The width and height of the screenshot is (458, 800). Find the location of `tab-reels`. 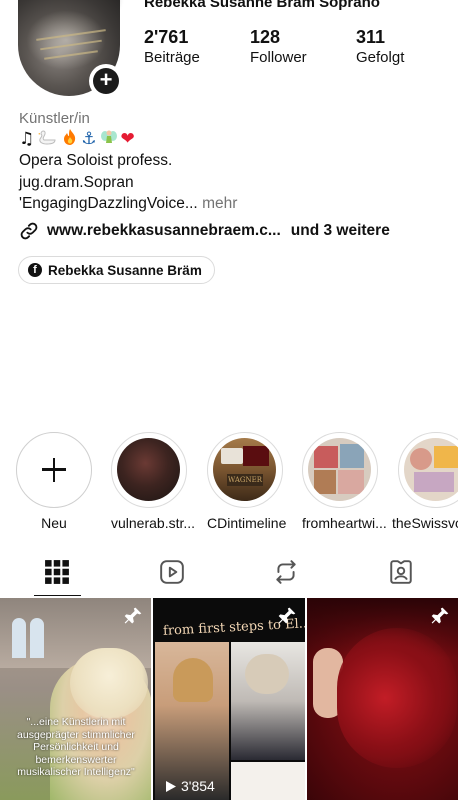

tab-reels is located at coordinates (172, 572).